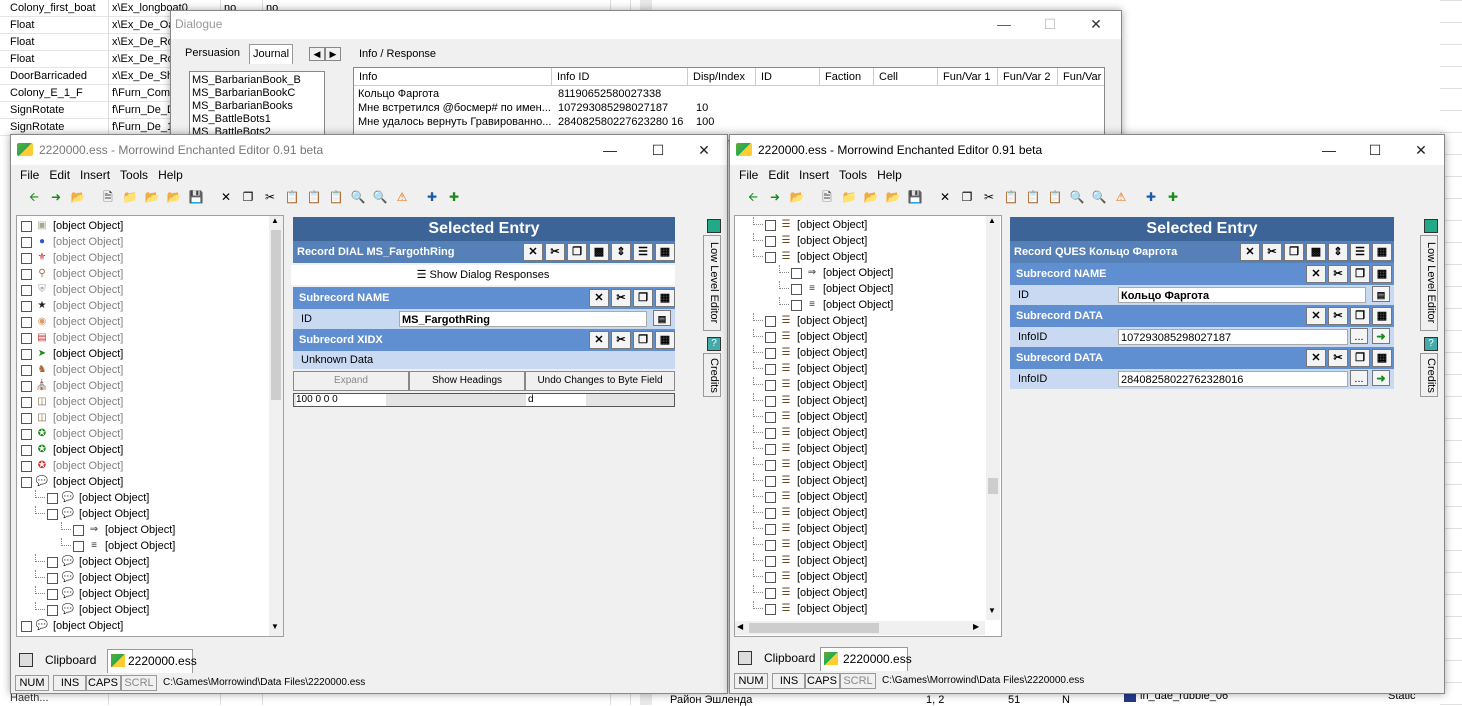 The height and width of the screenshot is (706, 1462). Describe the element at coordinates (620, 77) in the screenshot. I see `column-header: Info ID` at that location.